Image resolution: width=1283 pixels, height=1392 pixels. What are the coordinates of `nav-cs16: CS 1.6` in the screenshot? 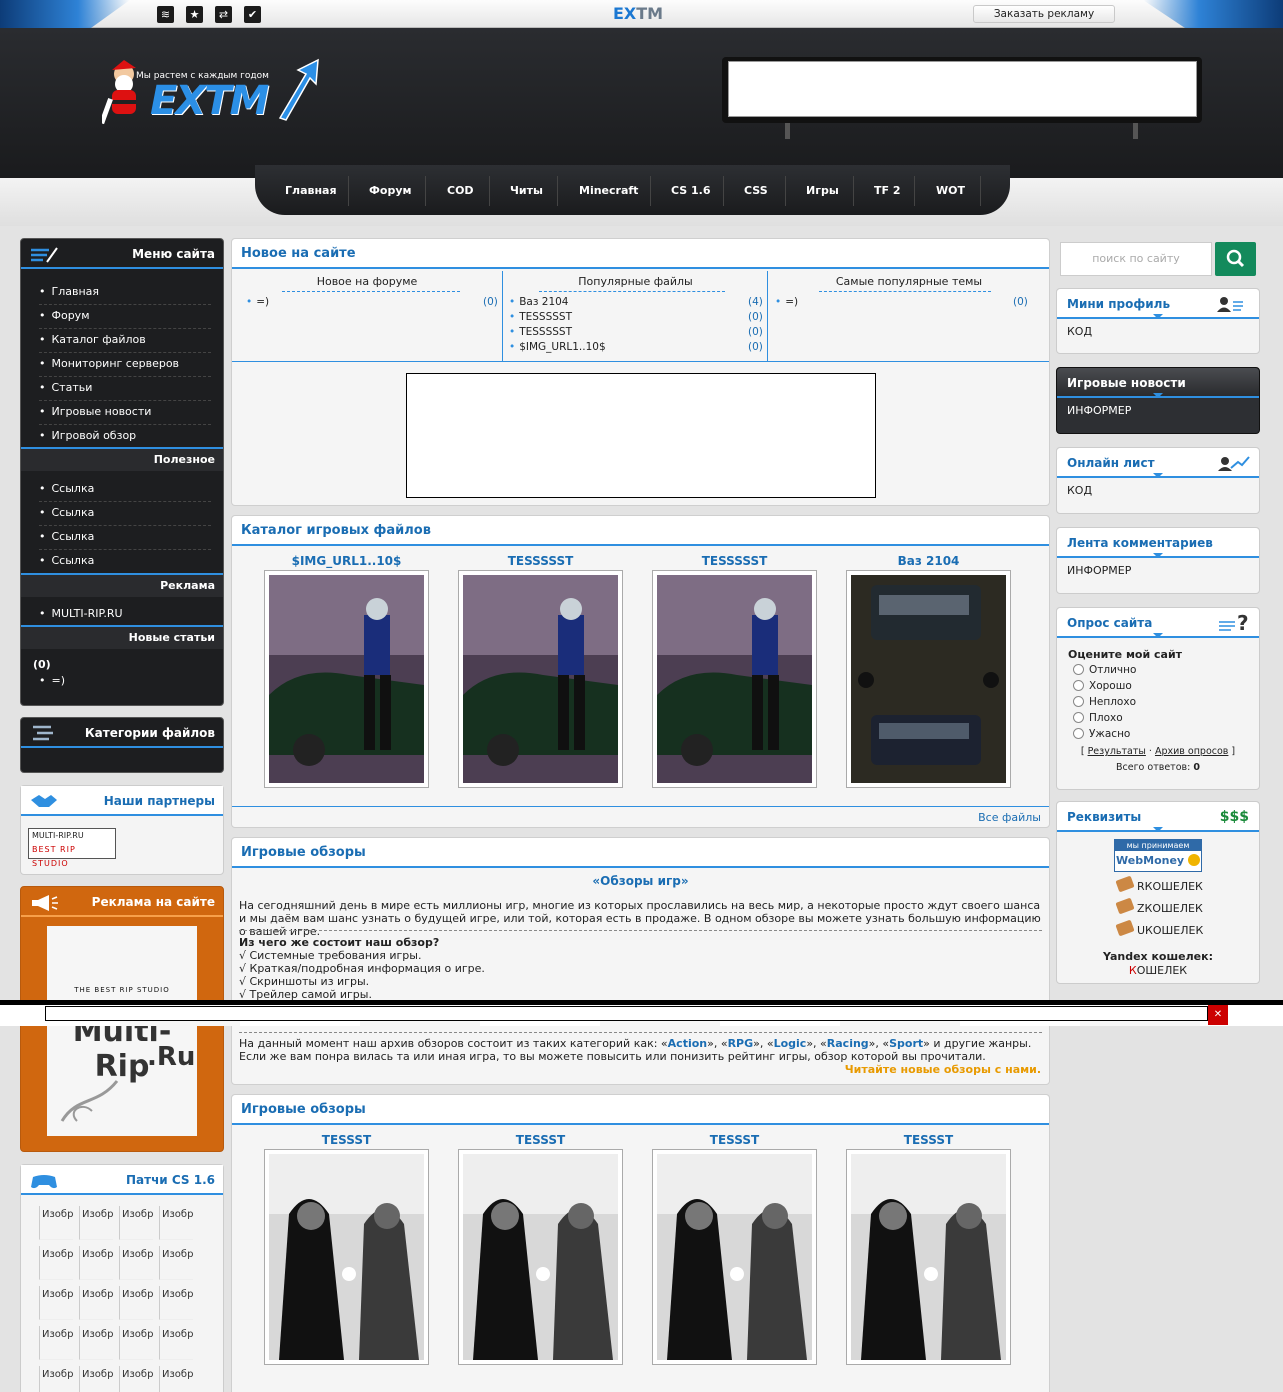 It's located at (691, 190).